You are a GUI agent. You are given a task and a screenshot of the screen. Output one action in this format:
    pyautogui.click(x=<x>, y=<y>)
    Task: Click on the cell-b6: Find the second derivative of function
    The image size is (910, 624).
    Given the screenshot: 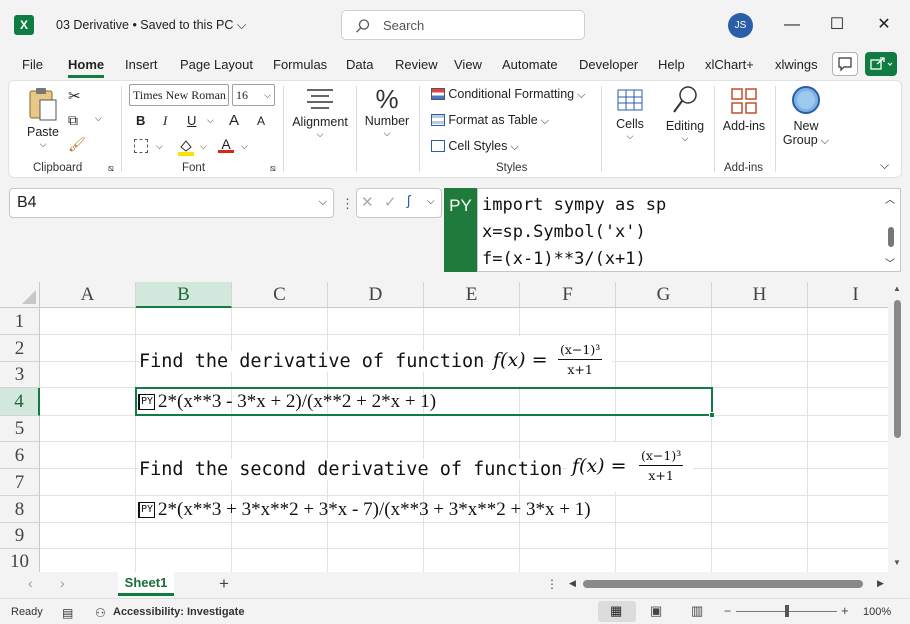 What is the action you would take?
    pyautogui.click(x=351, y=469)
    